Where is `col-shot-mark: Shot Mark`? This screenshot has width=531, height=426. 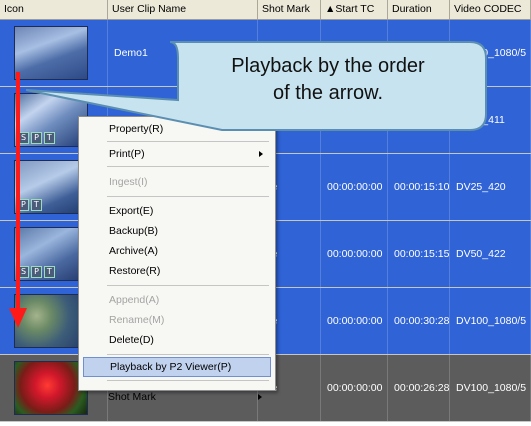
col-shot-mark: Shot Mark is located at coordinates (289, 9).